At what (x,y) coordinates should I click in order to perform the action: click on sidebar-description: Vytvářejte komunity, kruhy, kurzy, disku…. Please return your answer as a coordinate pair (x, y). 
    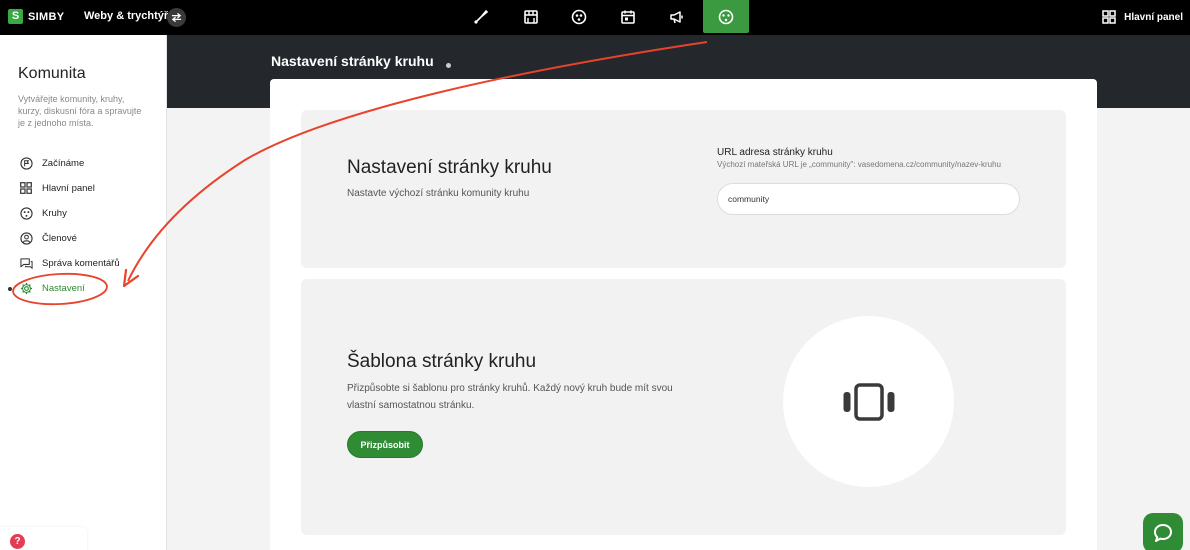
    Looking at the image, I should click on (80, 111).